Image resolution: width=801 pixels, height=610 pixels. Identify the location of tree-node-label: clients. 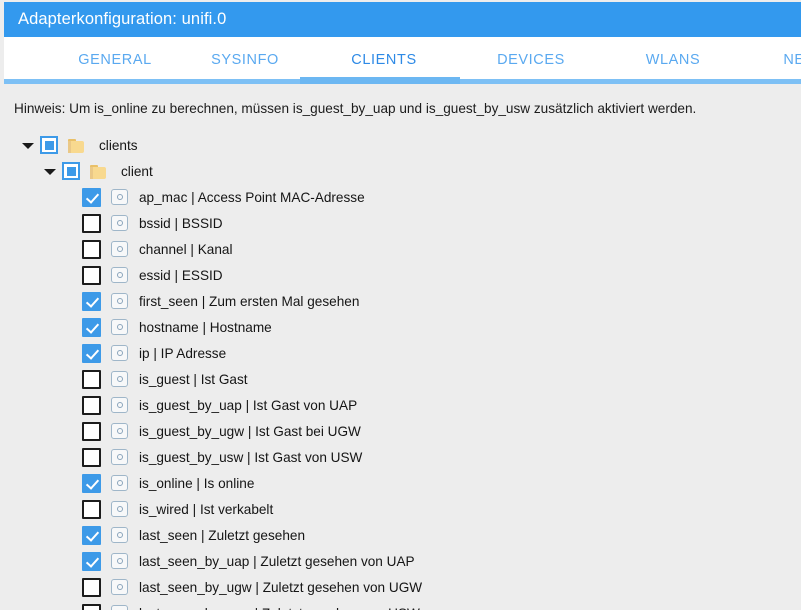
(118, 145).